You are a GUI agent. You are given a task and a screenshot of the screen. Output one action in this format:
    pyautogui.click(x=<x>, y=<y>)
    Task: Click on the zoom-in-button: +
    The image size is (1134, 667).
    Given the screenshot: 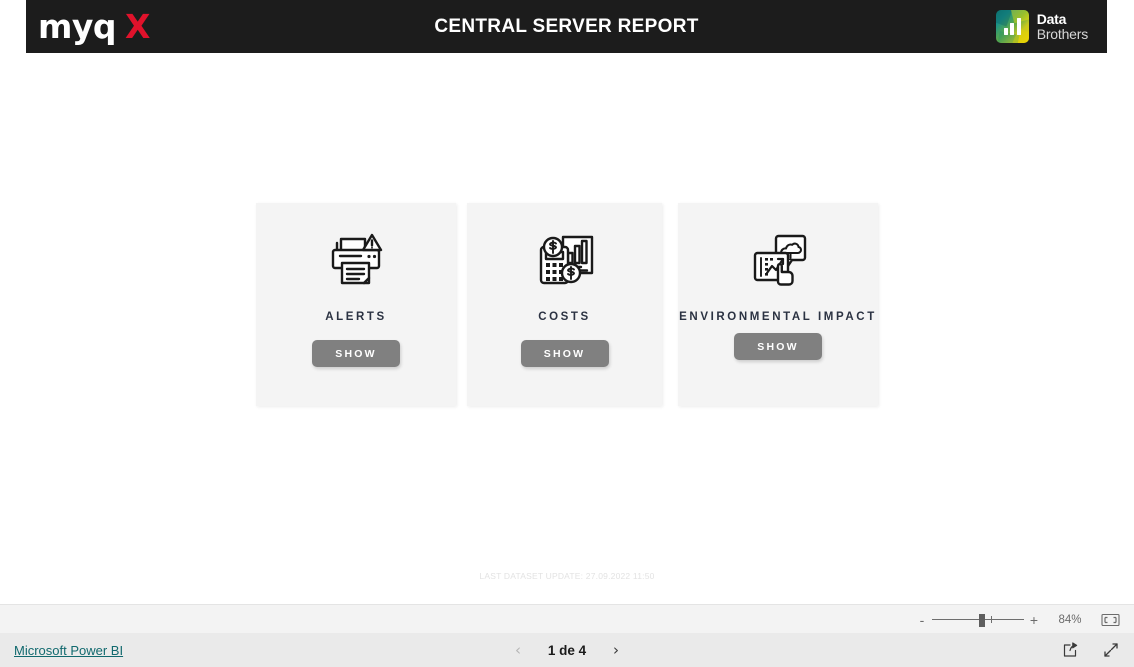 What is the action you would take?
    pyautogui.click(x=1034, y=620)
    